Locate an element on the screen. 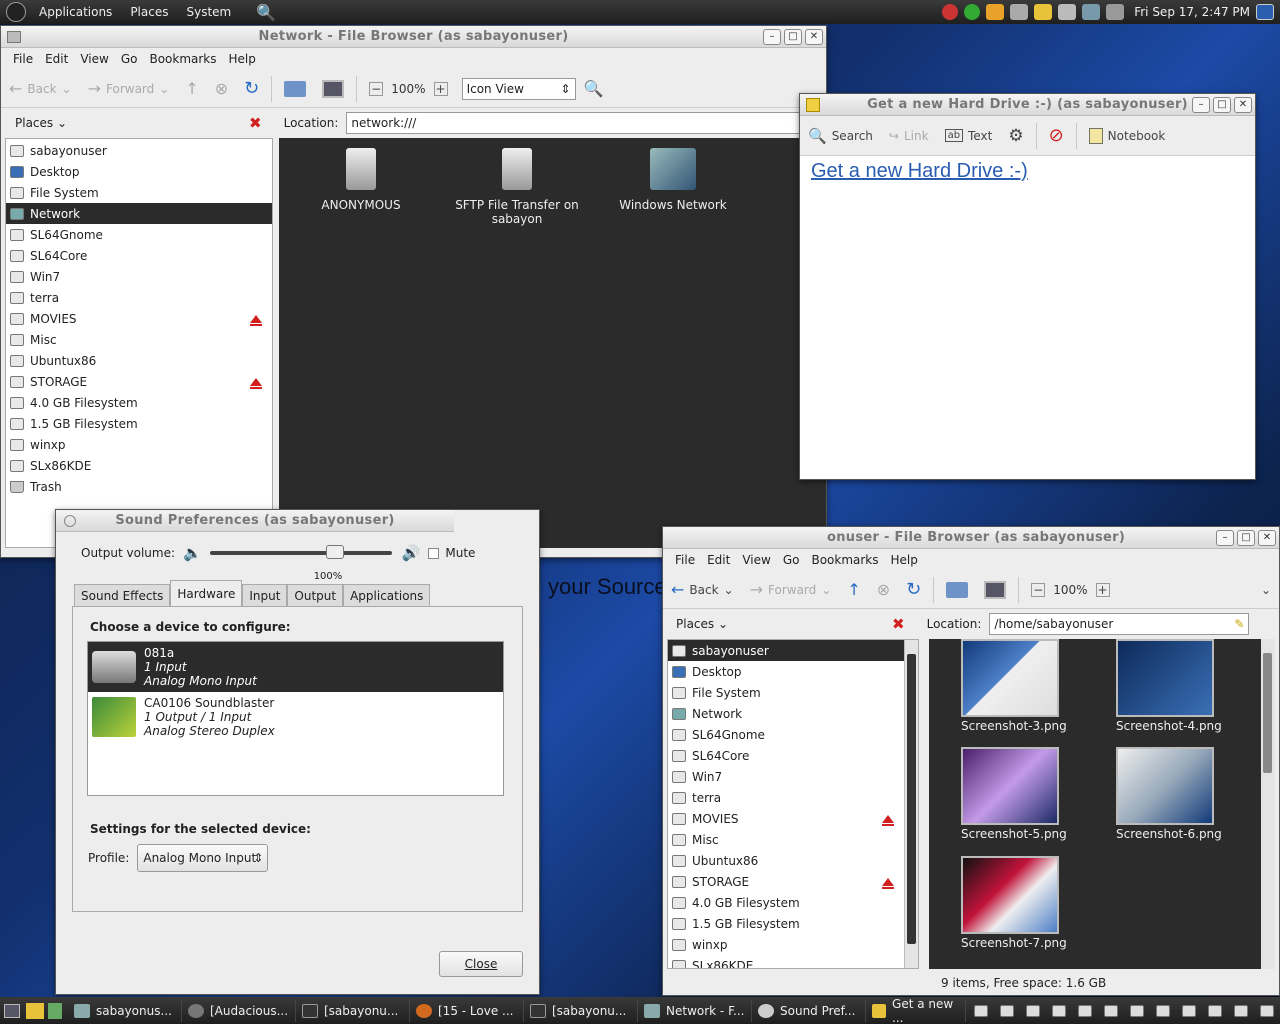 The image size is (1280, 1024). note-delete-button: ⊘ is located at coordinates (1056, 135).